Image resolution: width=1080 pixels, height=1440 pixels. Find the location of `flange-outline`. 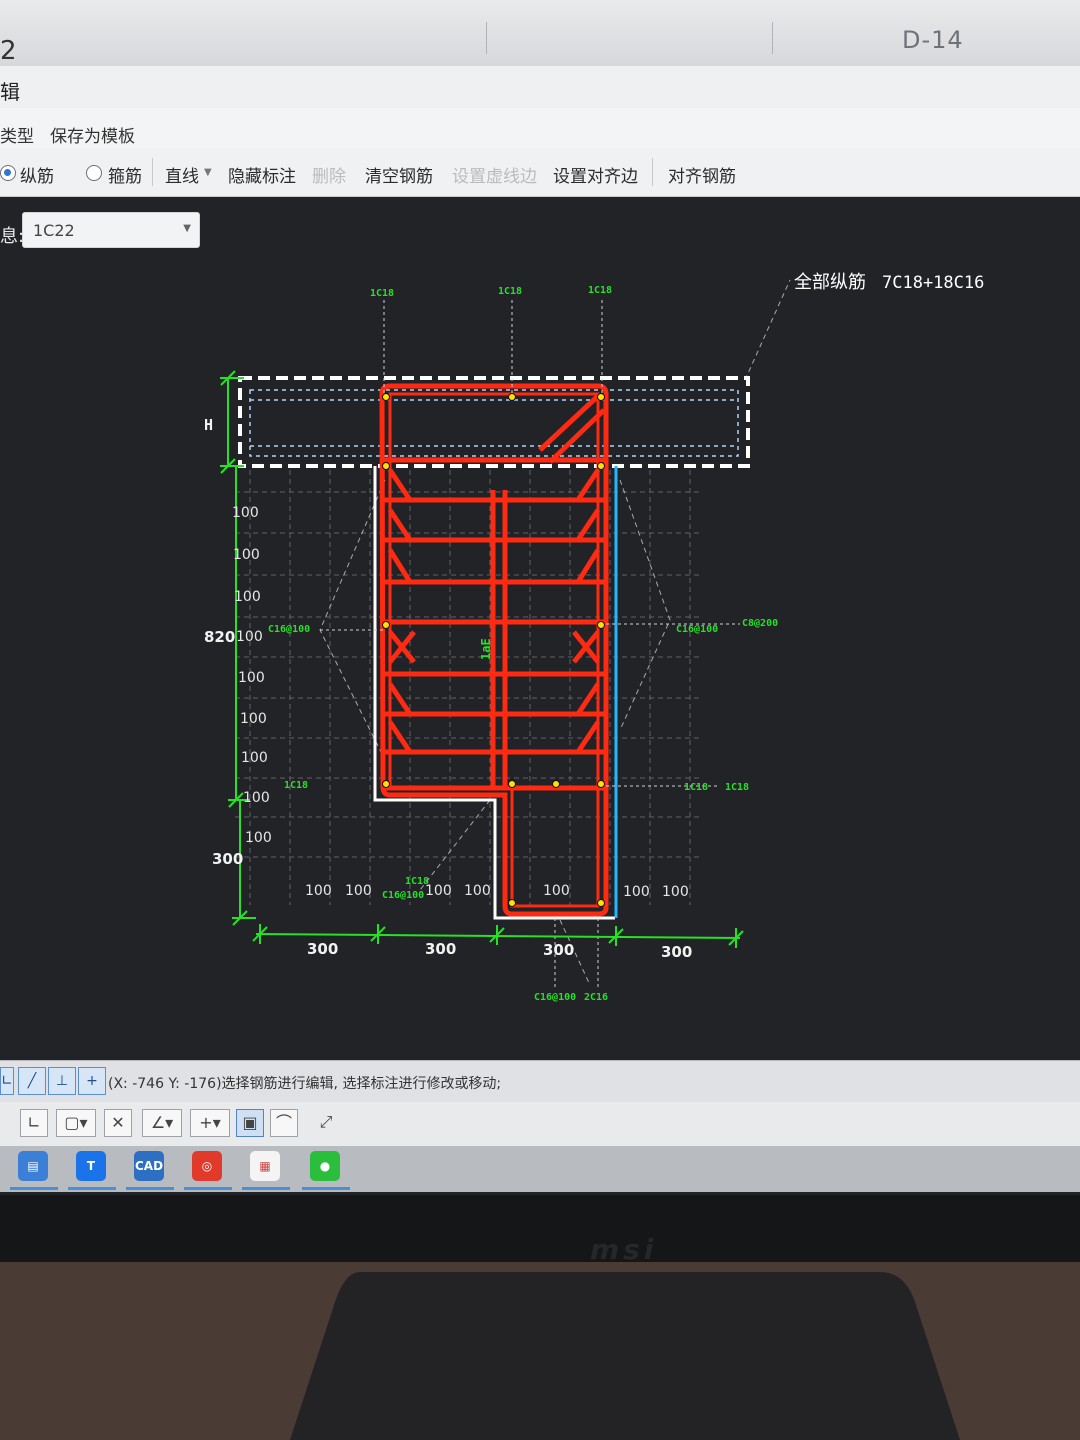

flange-outline is located at coordinates (494, 422).